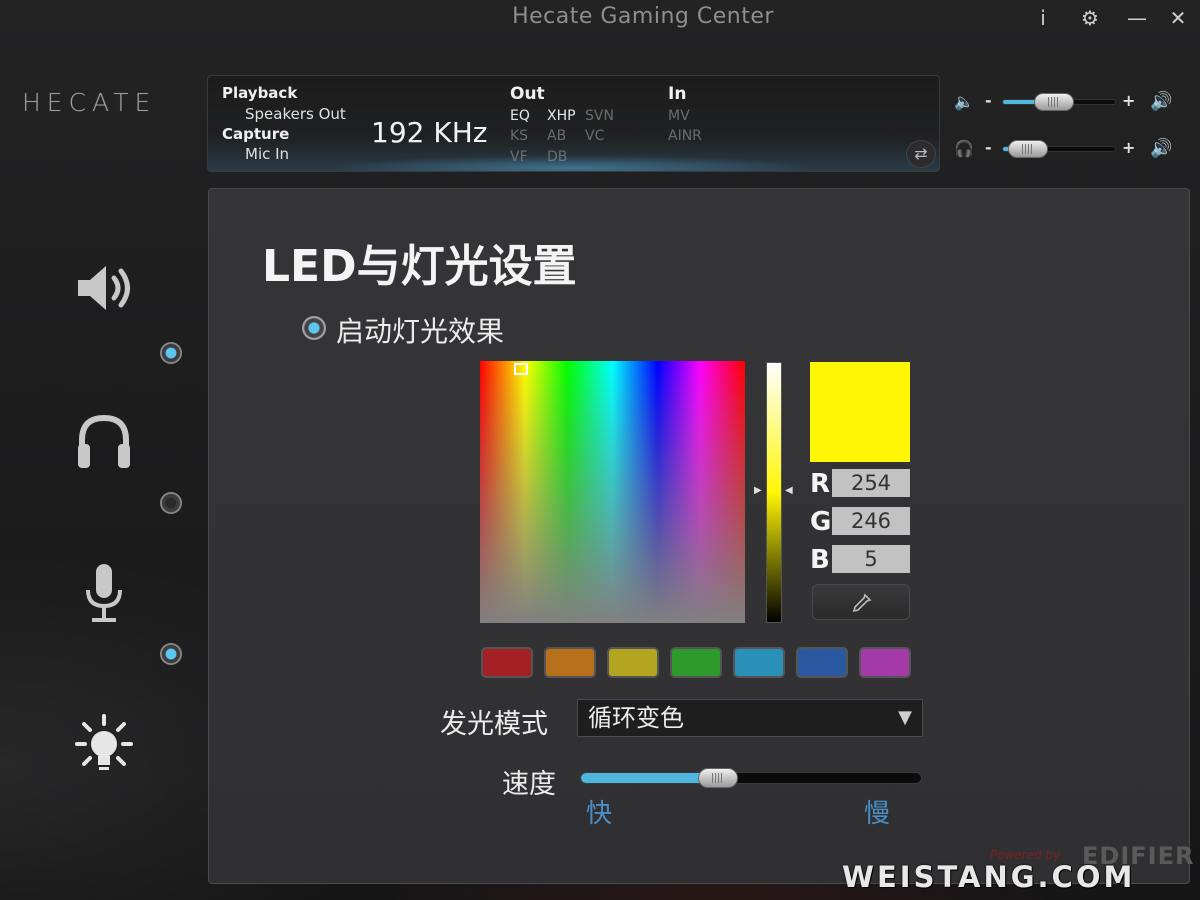 The height and width of the screenshot is (900, 1200). What do you see at coordinates (877, 814) in the screenshot?
I see `speed-slow-label: 慢` at bounding box center [877, 814].